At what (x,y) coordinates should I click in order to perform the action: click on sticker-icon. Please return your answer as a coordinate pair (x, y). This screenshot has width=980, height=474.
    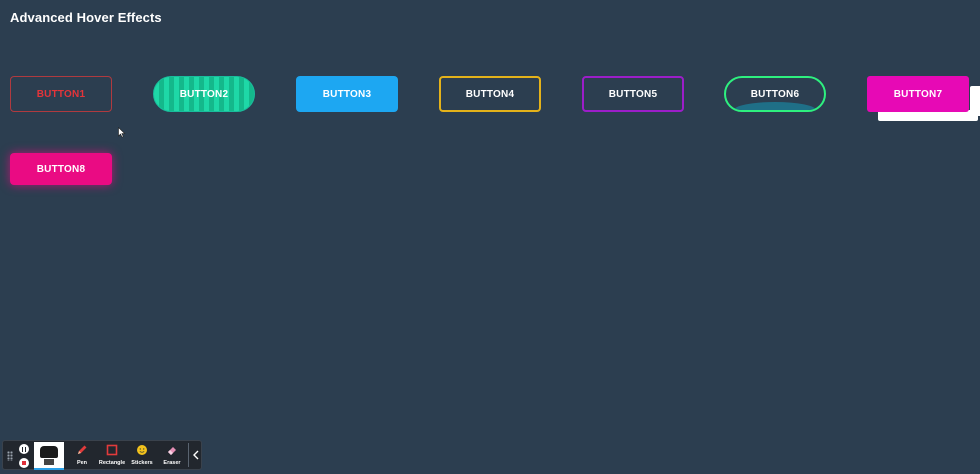
    Looking at the image, I should click on (142, 450).